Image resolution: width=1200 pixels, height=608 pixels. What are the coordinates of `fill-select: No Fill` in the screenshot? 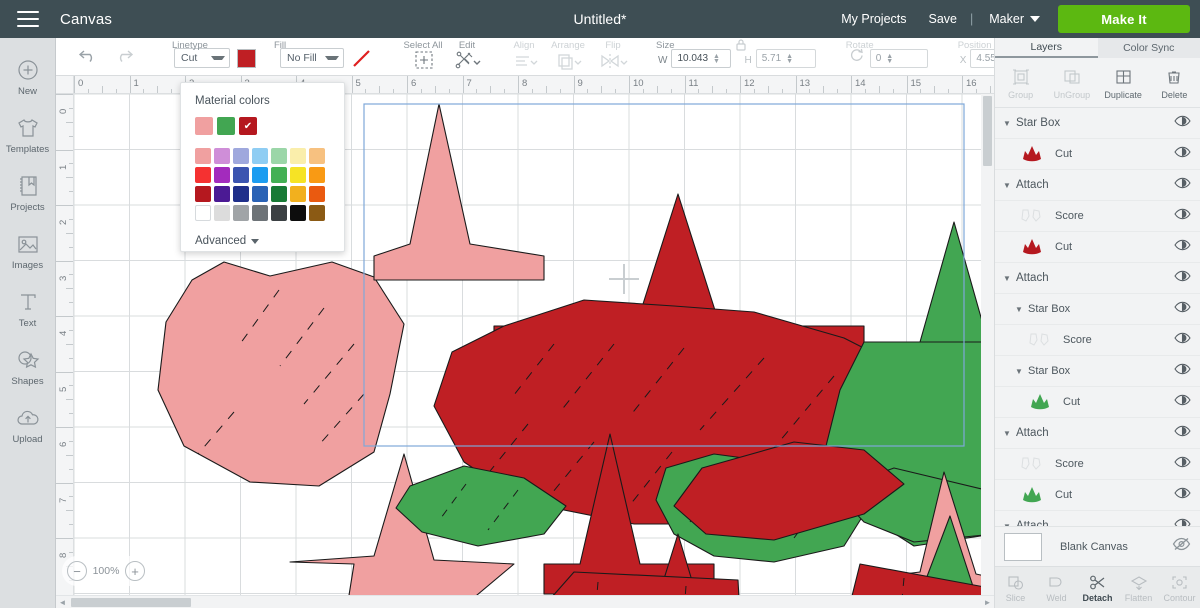 It's located at (312, 58).